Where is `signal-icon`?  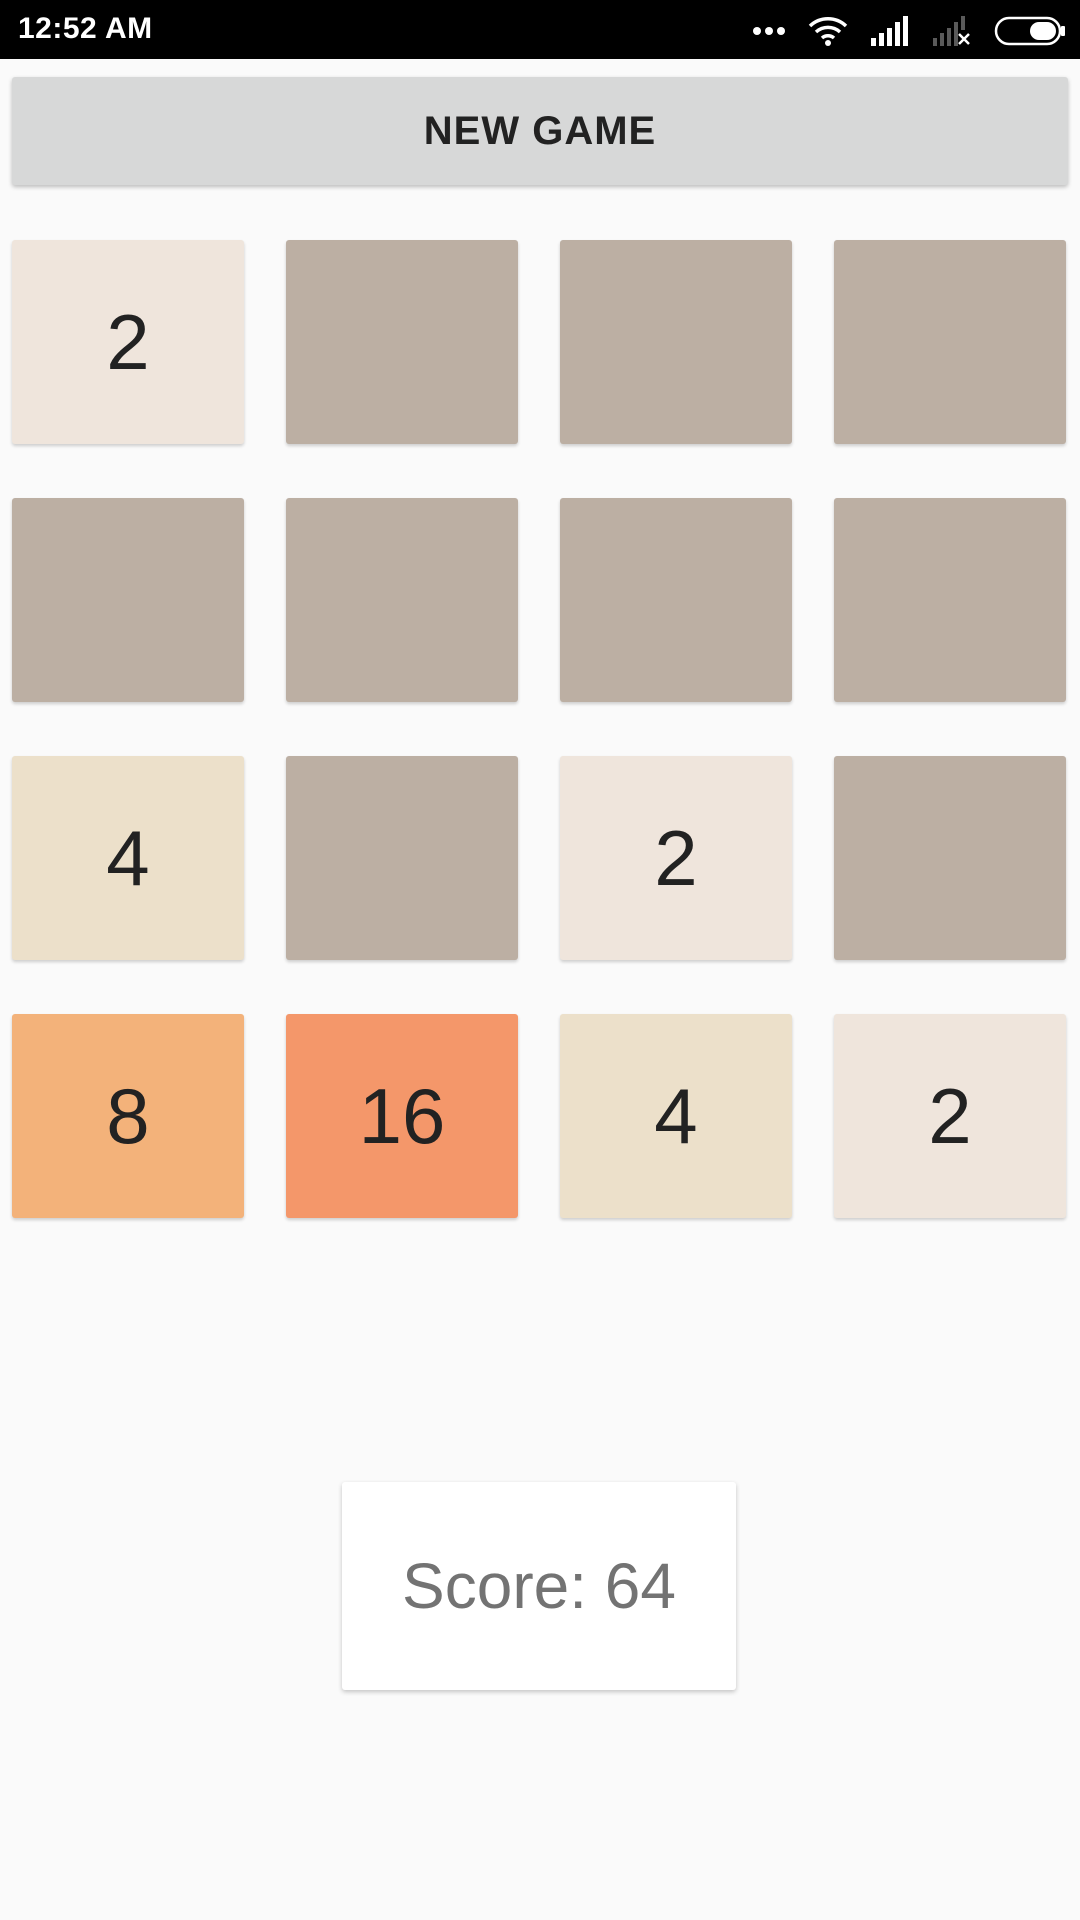
signal-icon is located at coordinates (890, 31).